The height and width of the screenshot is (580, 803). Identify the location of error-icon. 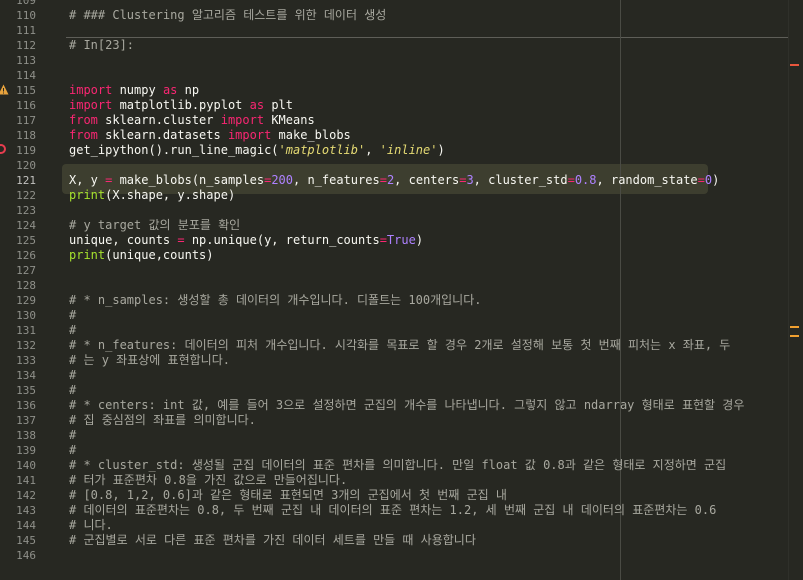
(3, 149).